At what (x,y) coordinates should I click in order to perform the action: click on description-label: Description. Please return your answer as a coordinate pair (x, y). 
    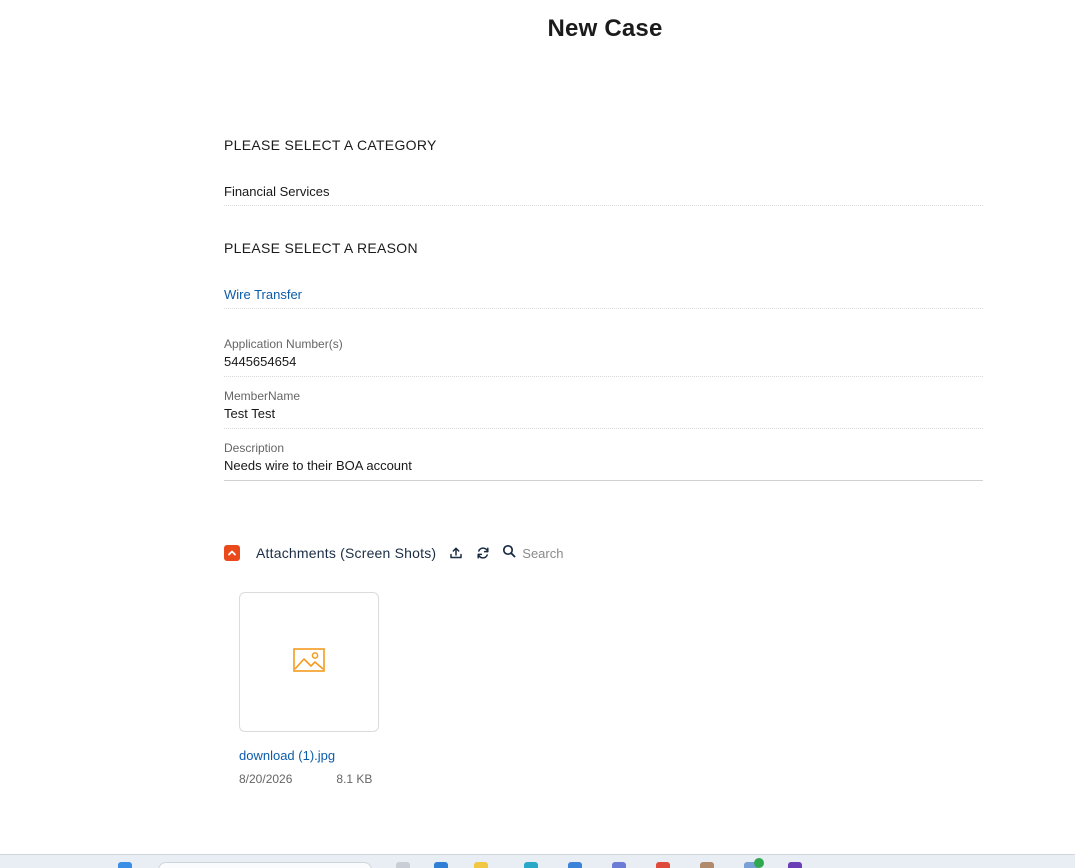
    Looking at the image, I should click on (254, 448).